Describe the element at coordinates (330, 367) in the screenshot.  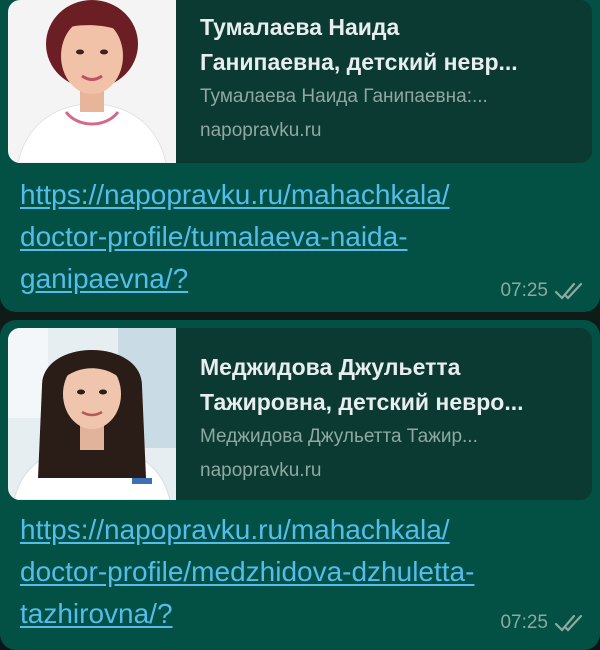
I see `preview-title-line: Меджидова Джульетта` at that location.